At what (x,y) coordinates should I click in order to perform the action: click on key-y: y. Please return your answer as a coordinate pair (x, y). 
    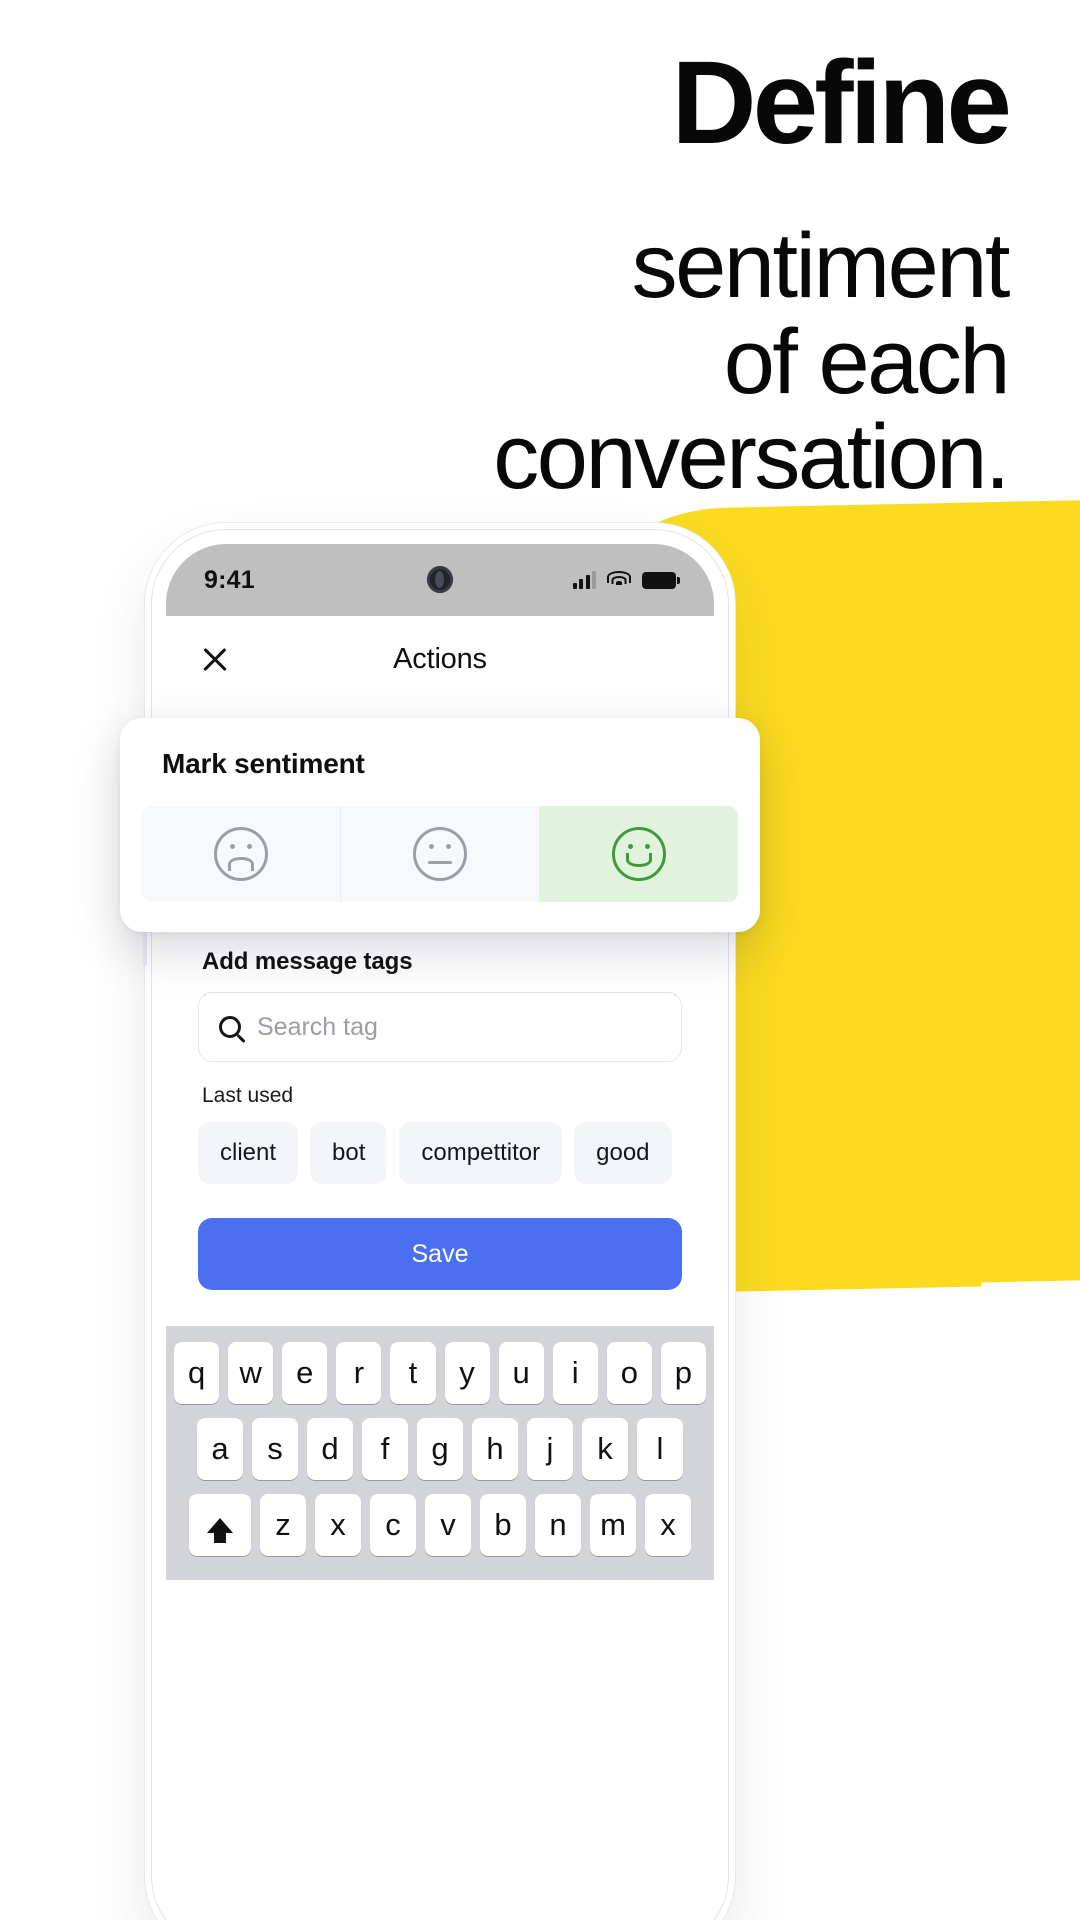
    Looking at the image, I should click on (467, 1373).